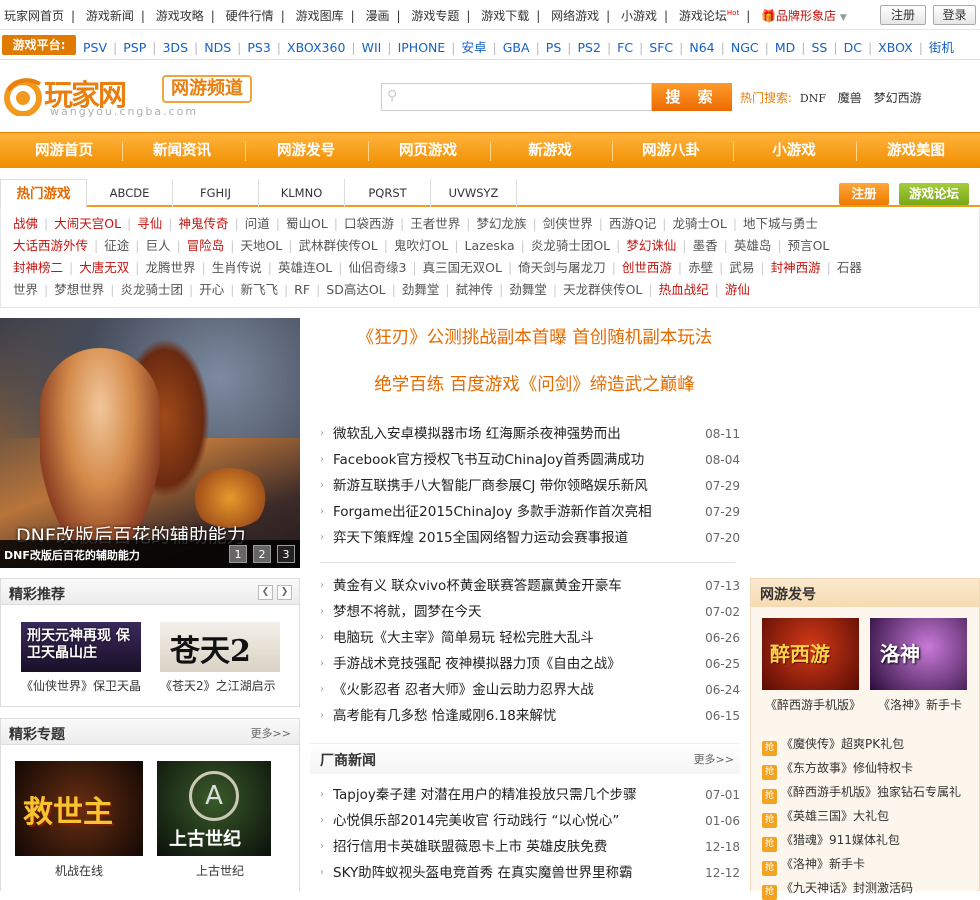 The image size is (980, 900). Describe the element at coordinates (470, 847) in the screenshot. I see `news-title: 招行信用卡英雄联盟薇恩卡上市 英雄皮肤免费` at that location.